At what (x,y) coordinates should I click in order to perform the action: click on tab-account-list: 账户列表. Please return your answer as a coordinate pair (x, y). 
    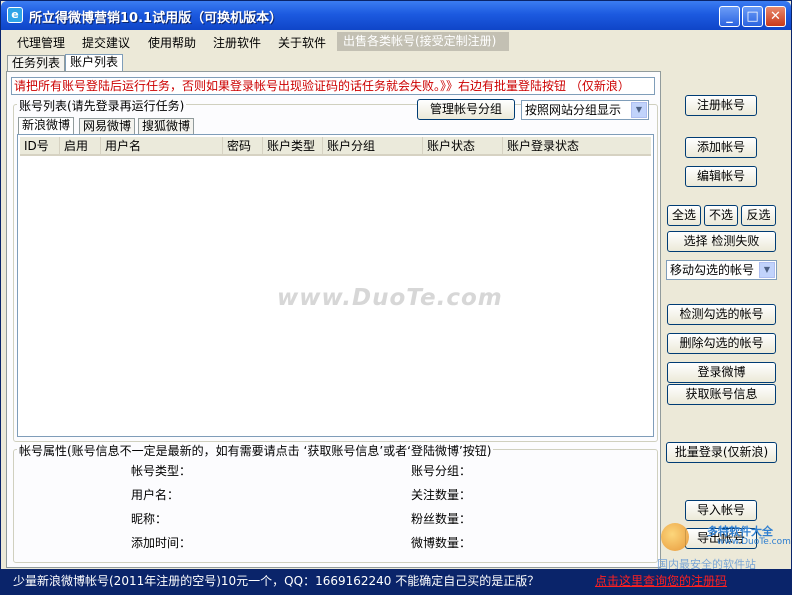
    Looking at the image, I should click on (94, 63).